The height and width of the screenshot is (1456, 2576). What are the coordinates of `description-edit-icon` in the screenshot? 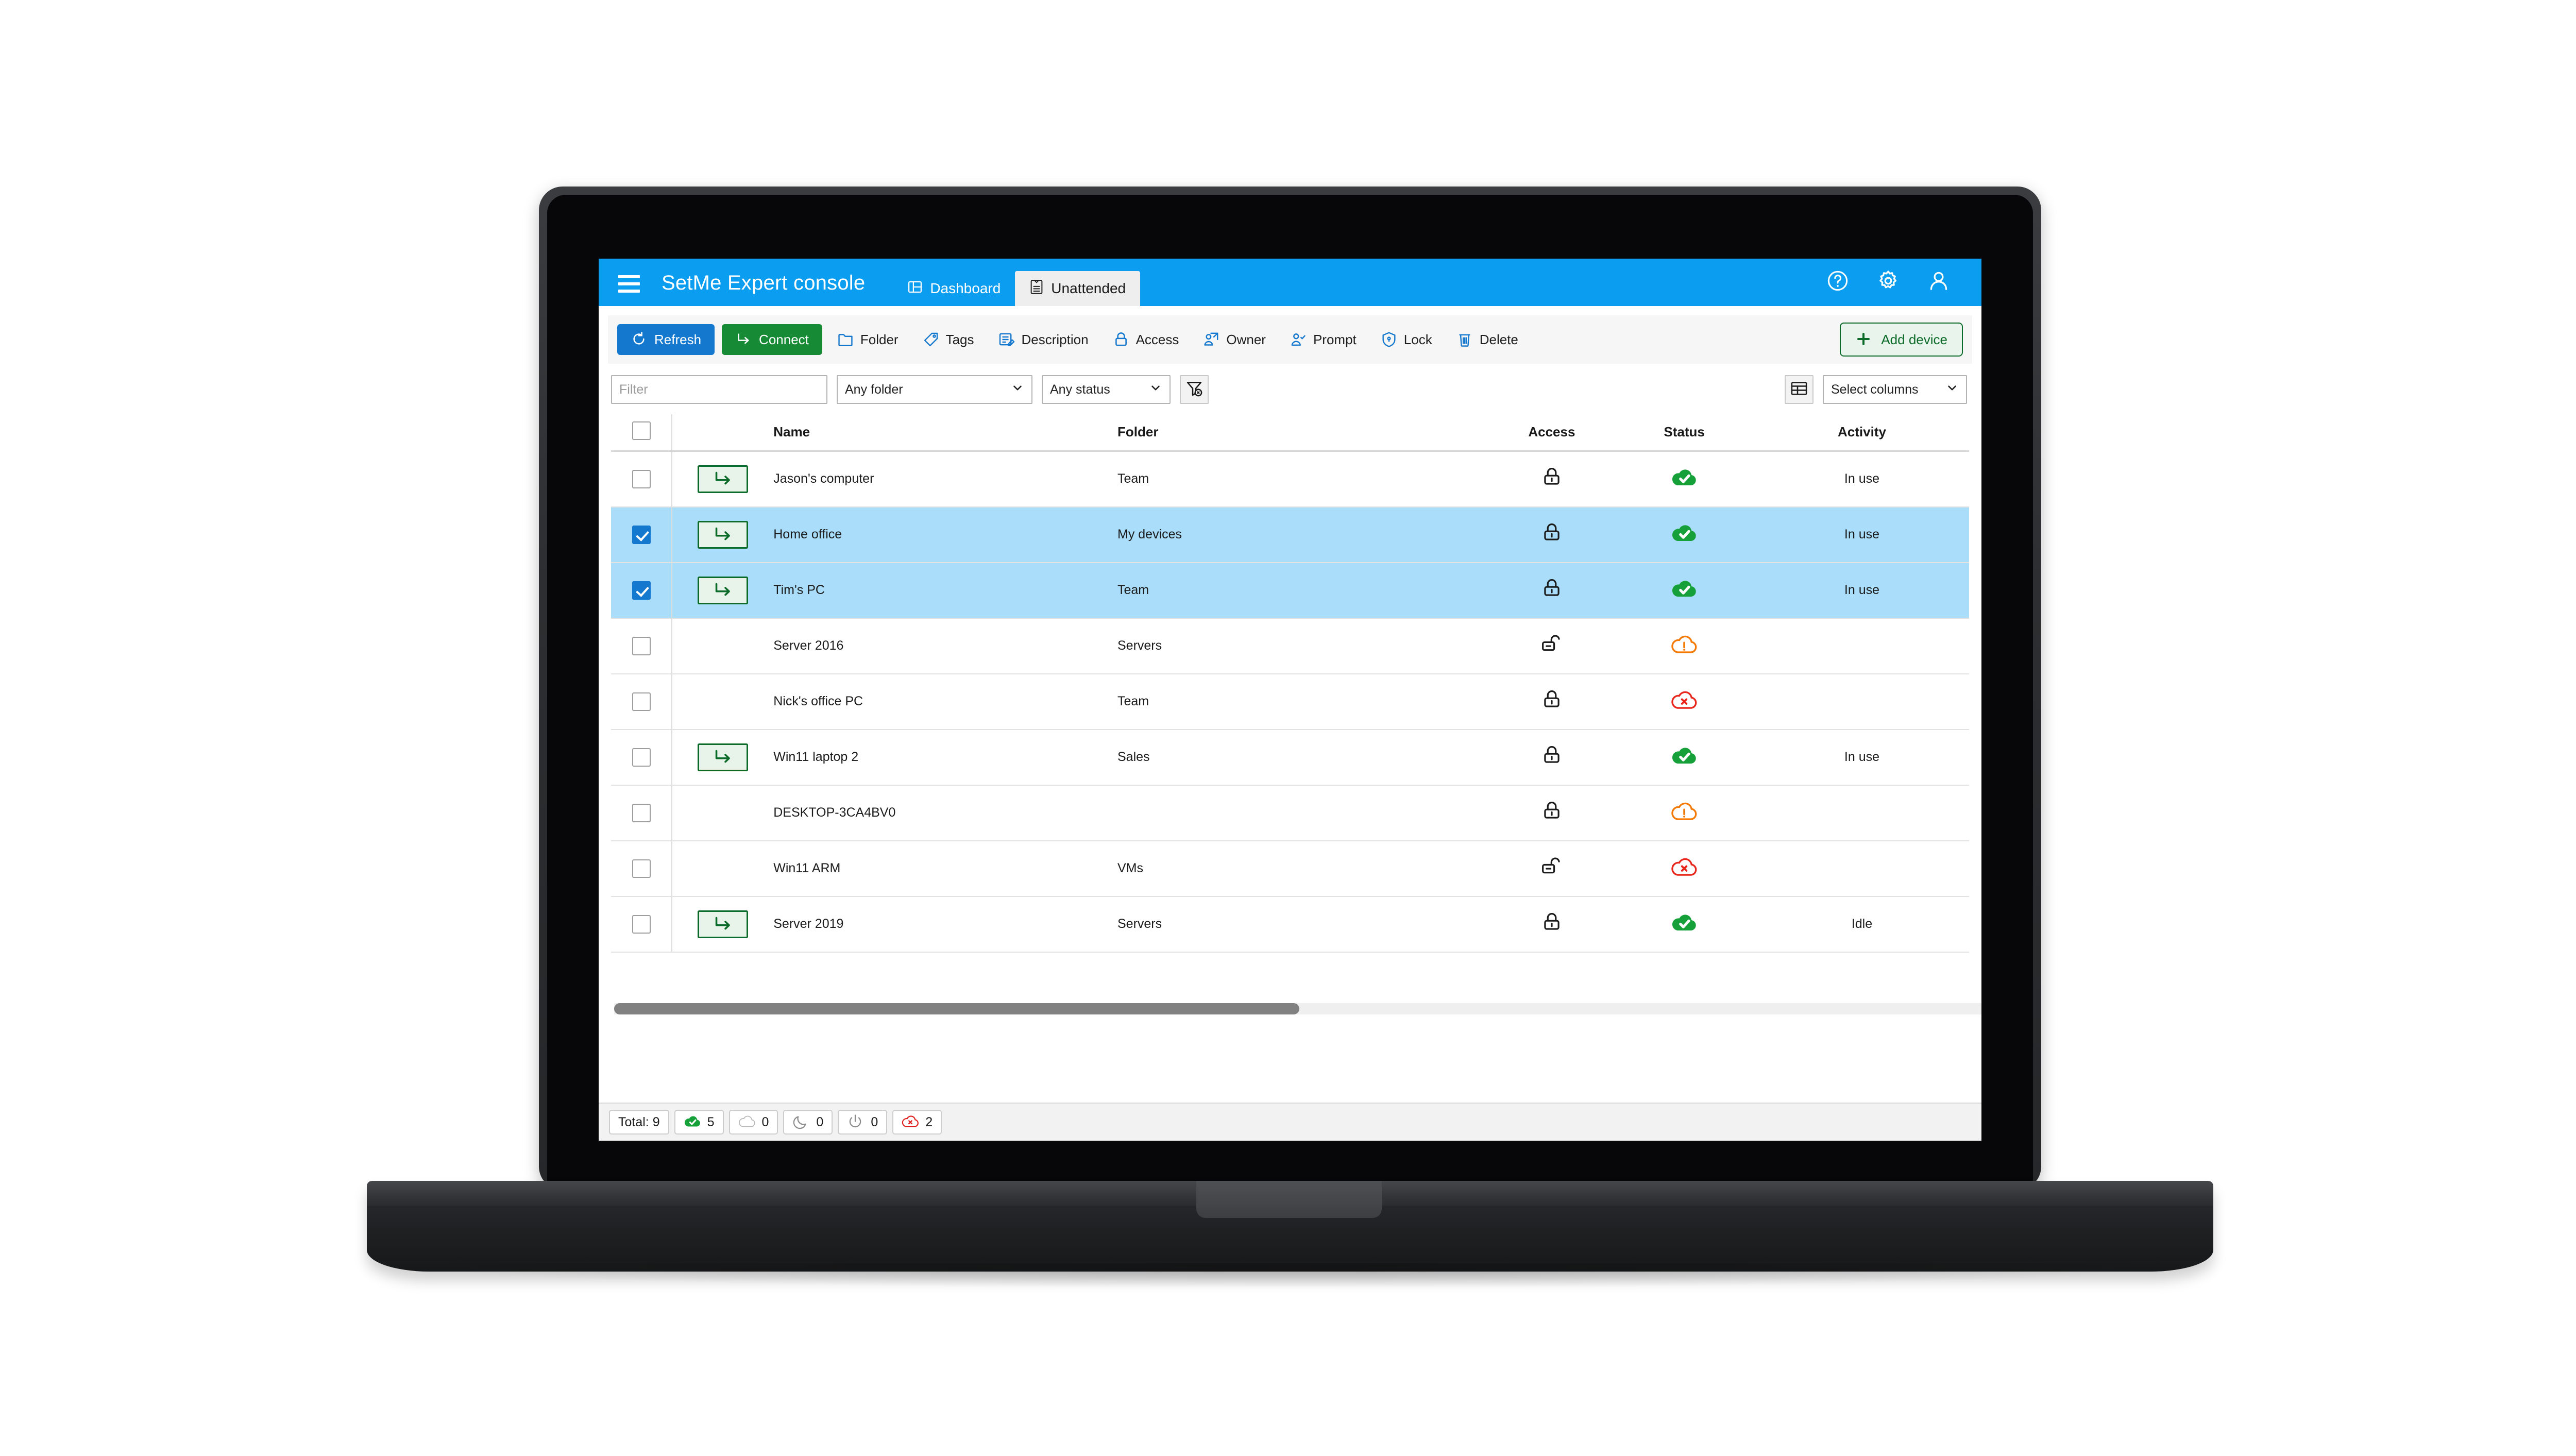 It's located at (1006, 339).